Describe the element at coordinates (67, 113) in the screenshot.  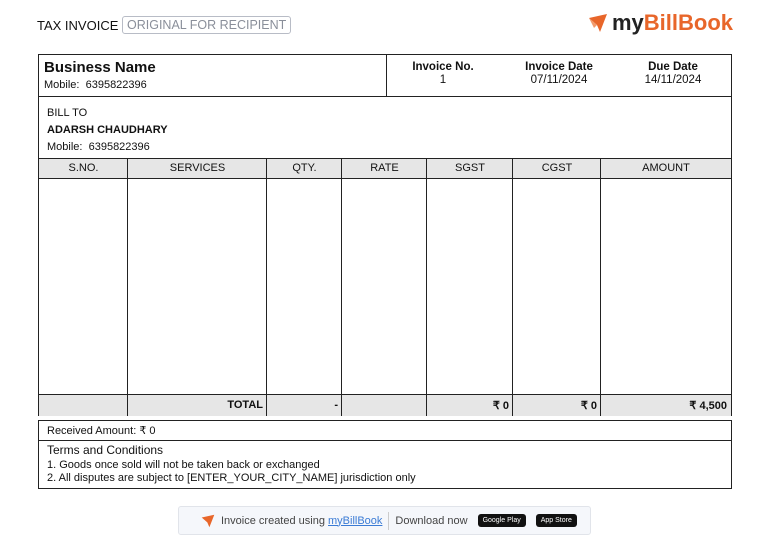
I see `bill-to-label: BILL TO` at that location.